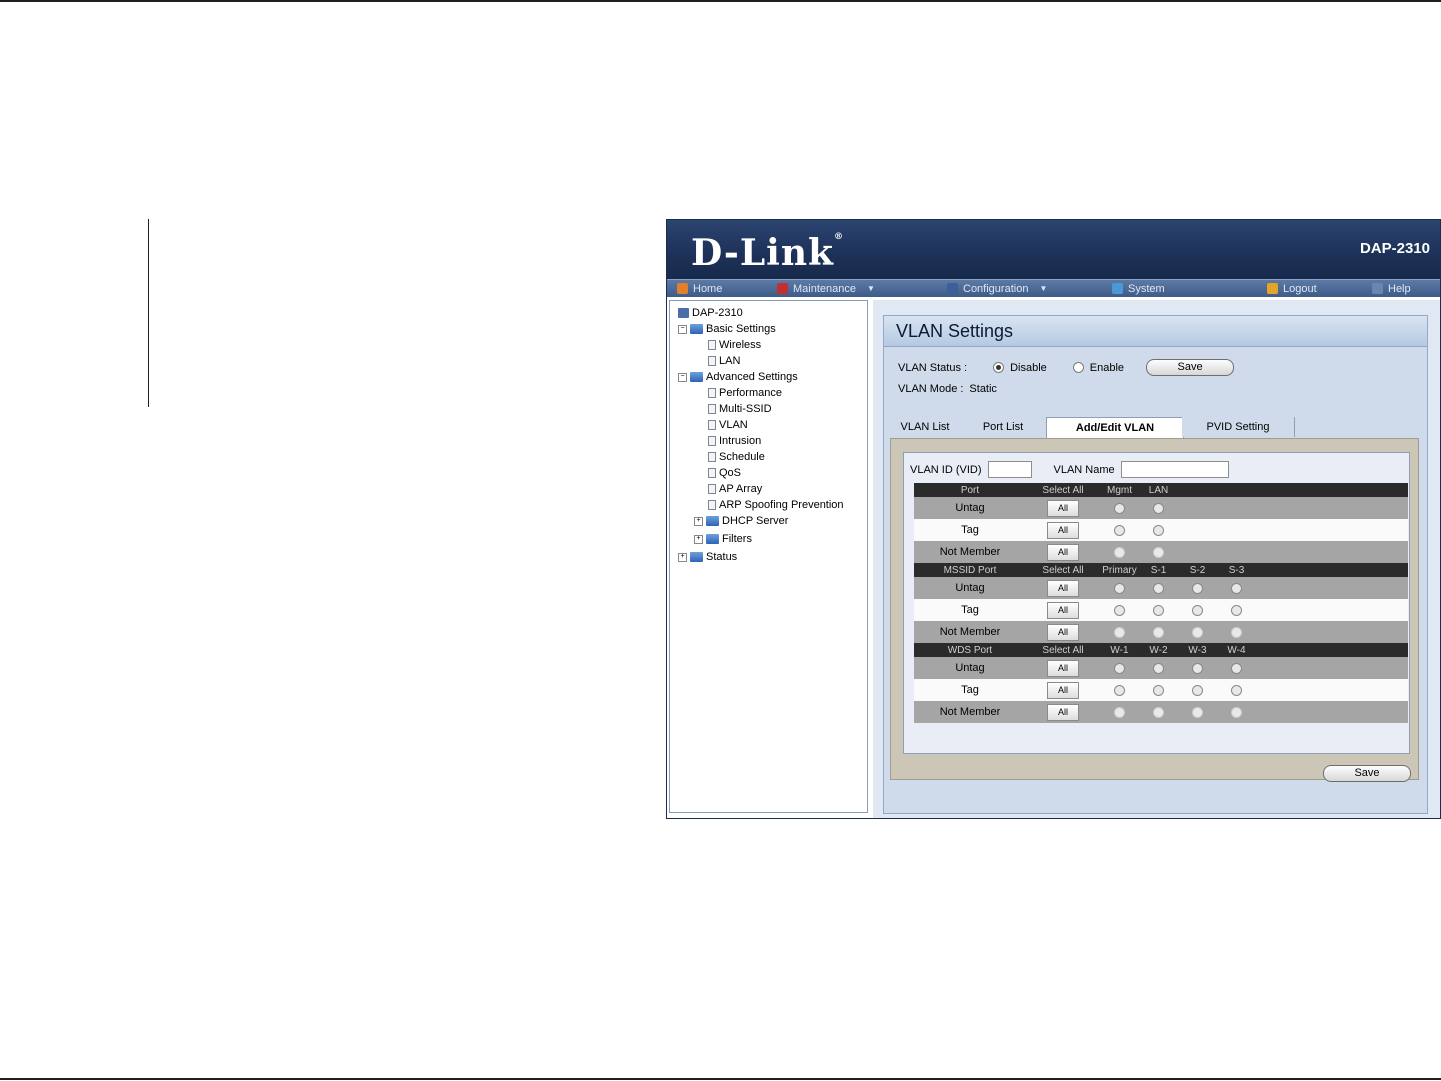 The width and height of the screenshot is (1441, 1081). Describe the element at coordinates (1190, 367) in the screenshot. I see `save-button: Save` at that location.